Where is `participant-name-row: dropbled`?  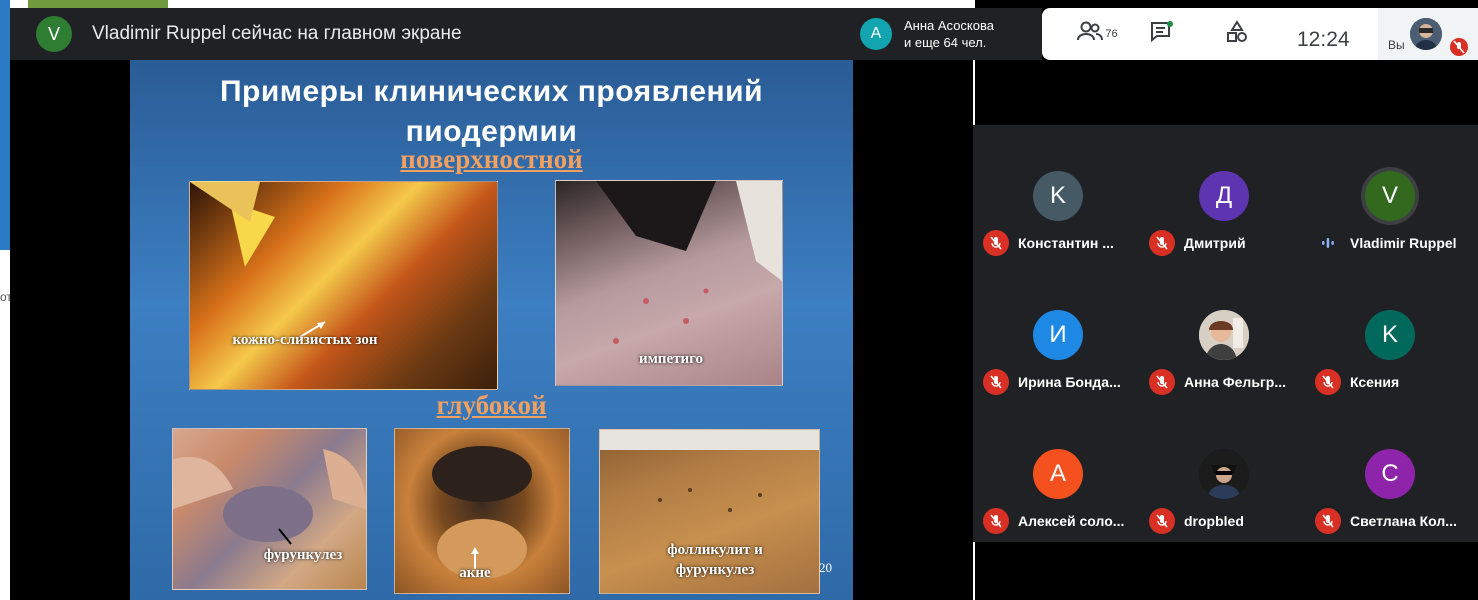
participant-name-row: dropbled is located at coordinates (1229, 521).